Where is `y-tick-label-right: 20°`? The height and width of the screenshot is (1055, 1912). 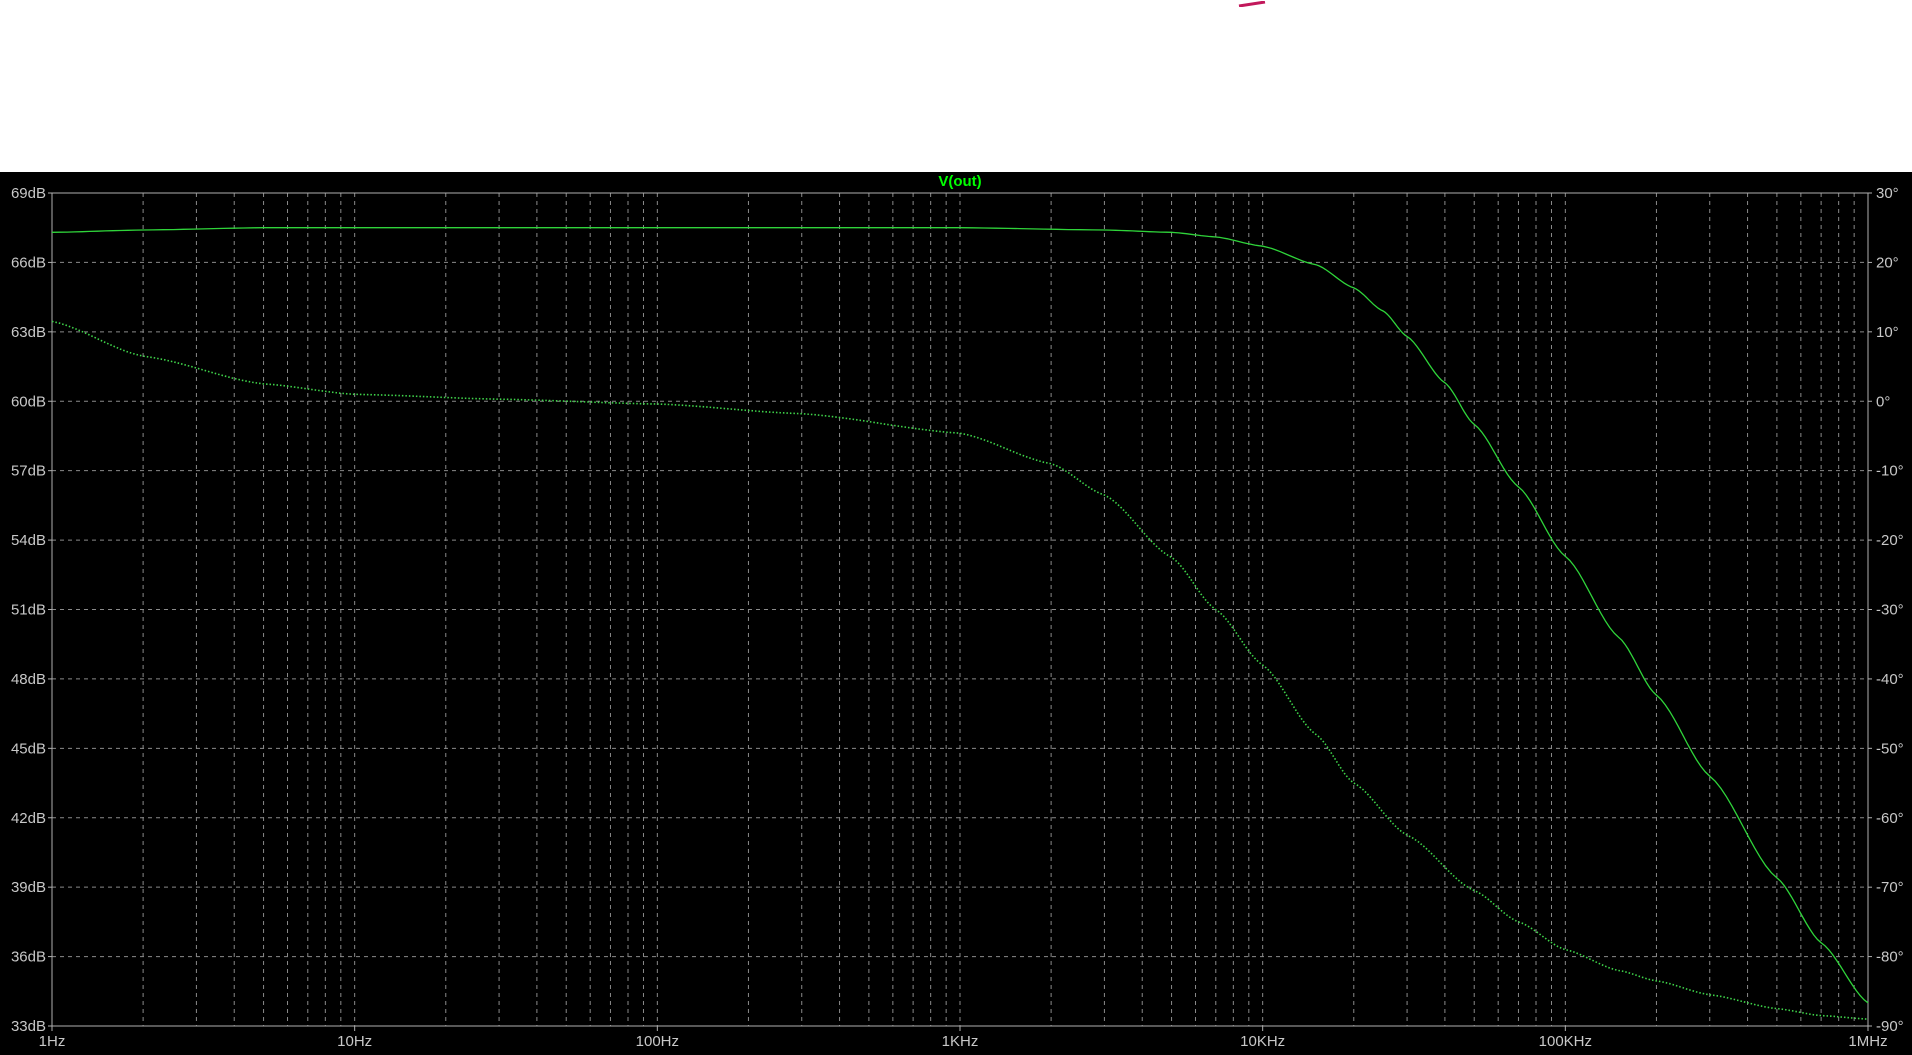 y-tick-label-right: 20° is located at coordinates (1887, 262).